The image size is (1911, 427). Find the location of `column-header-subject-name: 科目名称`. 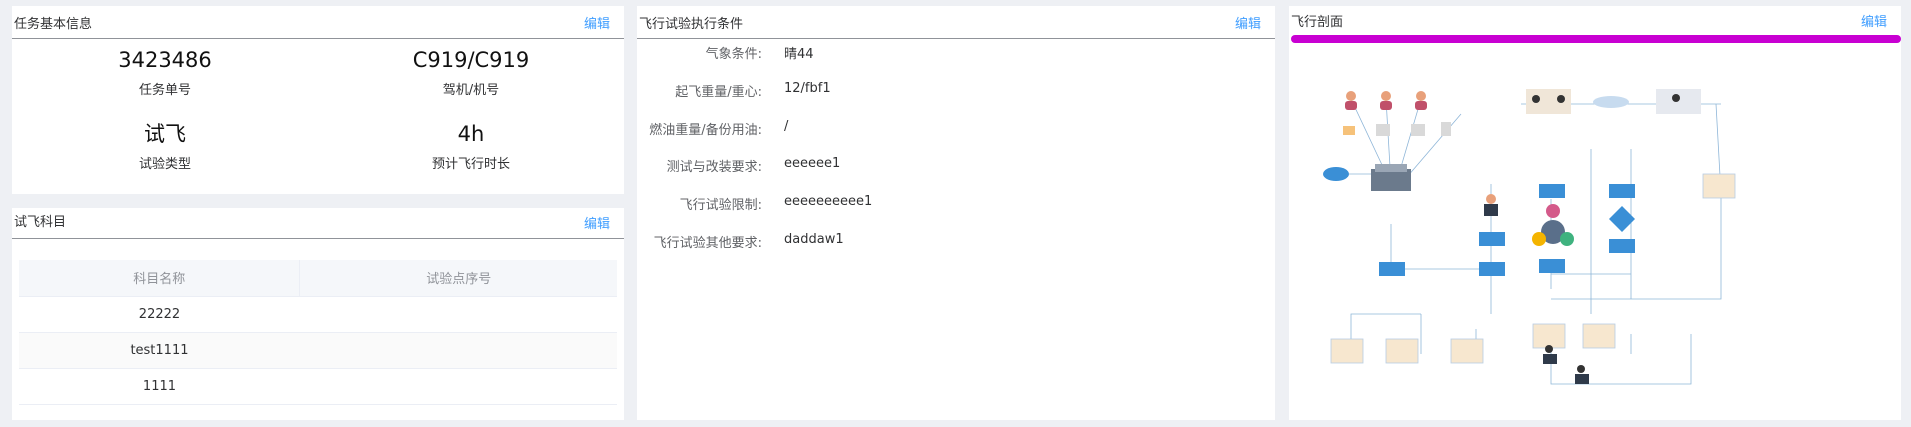

column-header-subject-name: 科目名称 is located at coordinates (160, 278).